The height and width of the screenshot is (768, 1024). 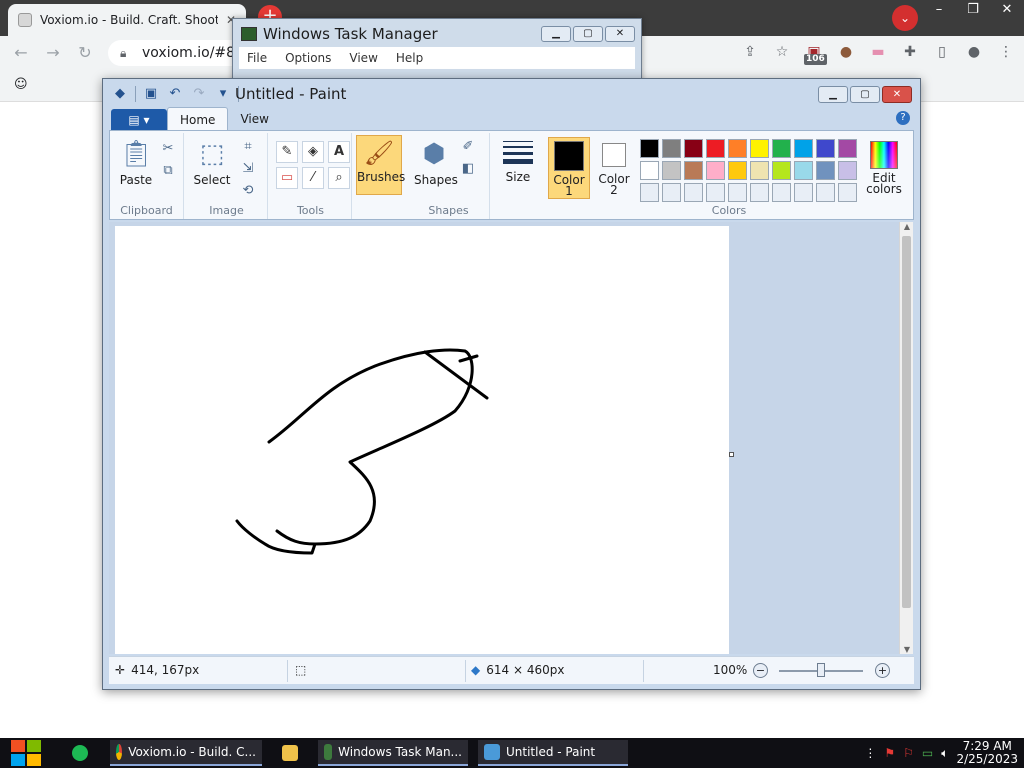 What do you see at coordinates (80, 753) in the screenshot?
I see `taskbar-spotify` at bounding box center [80, 753].